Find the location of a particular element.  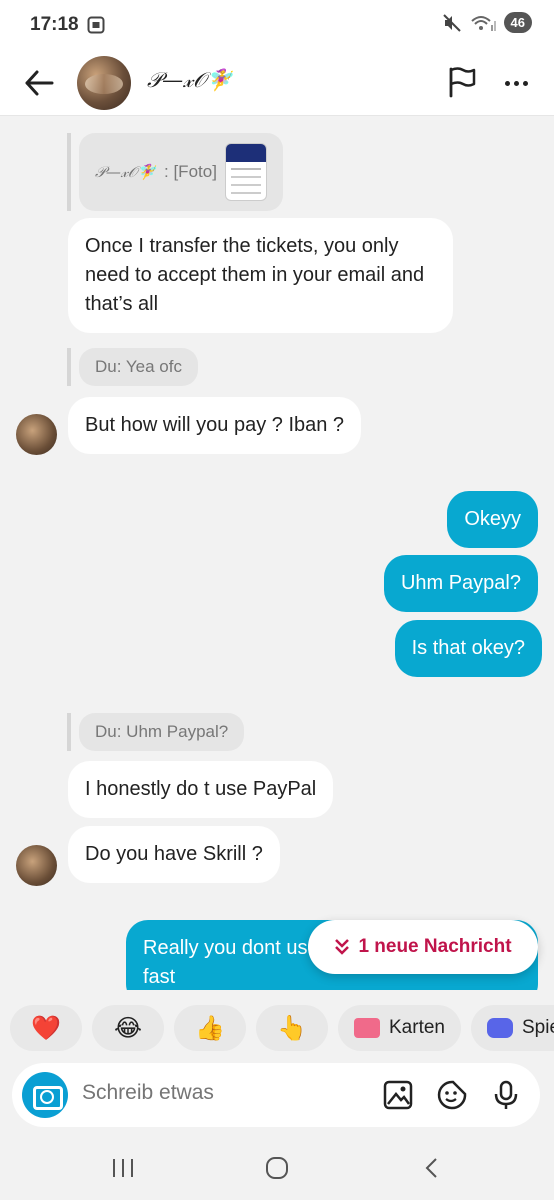

wifi-signal-icon is located at coordinates (483, 23).